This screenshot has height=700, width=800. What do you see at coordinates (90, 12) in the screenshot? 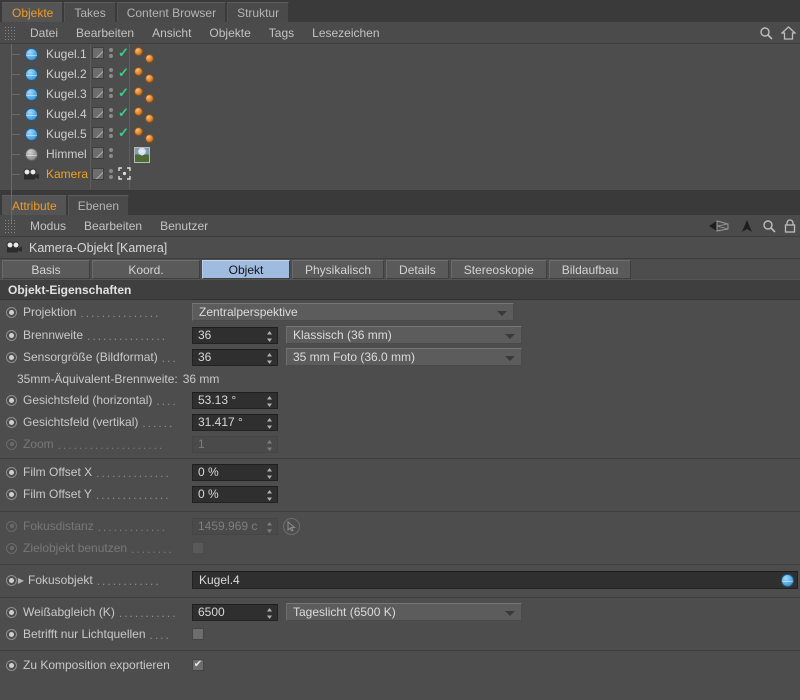
I see `tab-takes: Takes` at bounding box center [90, 12].